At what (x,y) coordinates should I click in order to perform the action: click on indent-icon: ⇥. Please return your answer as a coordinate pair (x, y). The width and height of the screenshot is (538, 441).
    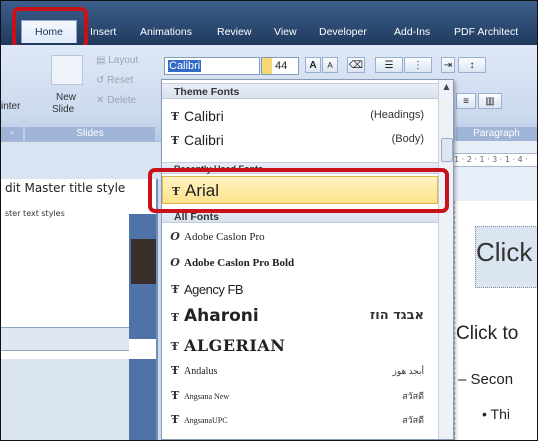
    Looking at the image, I should click on (448, 65).